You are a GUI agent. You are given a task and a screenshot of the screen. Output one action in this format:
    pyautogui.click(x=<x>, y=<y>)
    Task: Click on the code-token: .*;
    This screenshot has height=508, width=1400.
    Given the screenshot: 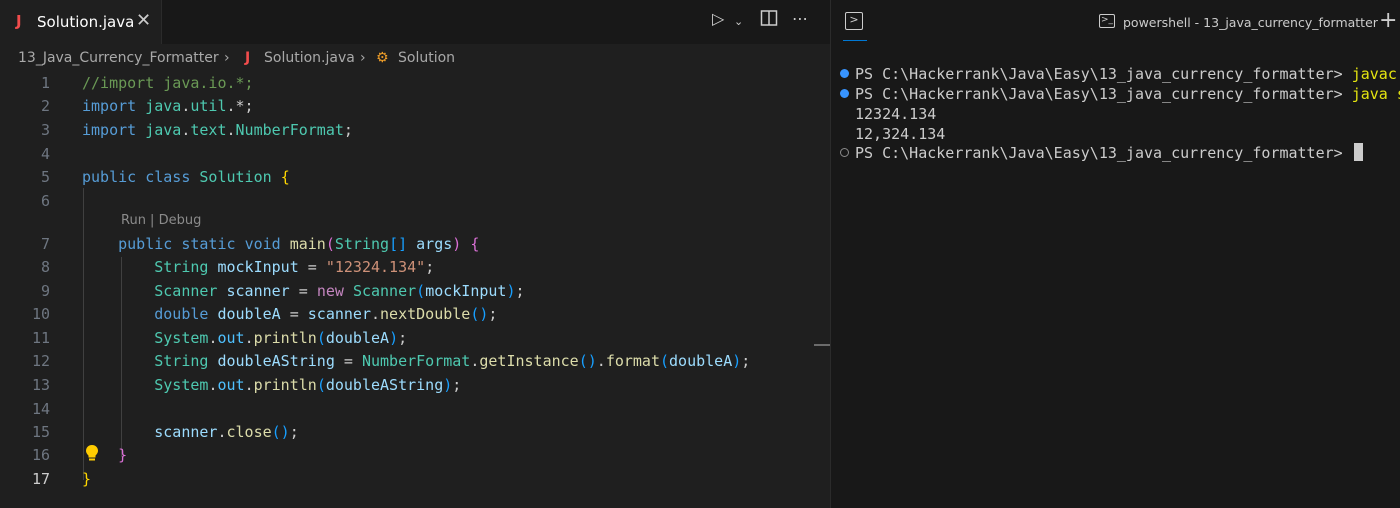 What is the action you would take?
    pyautogui.click(x=240, y=106)
    